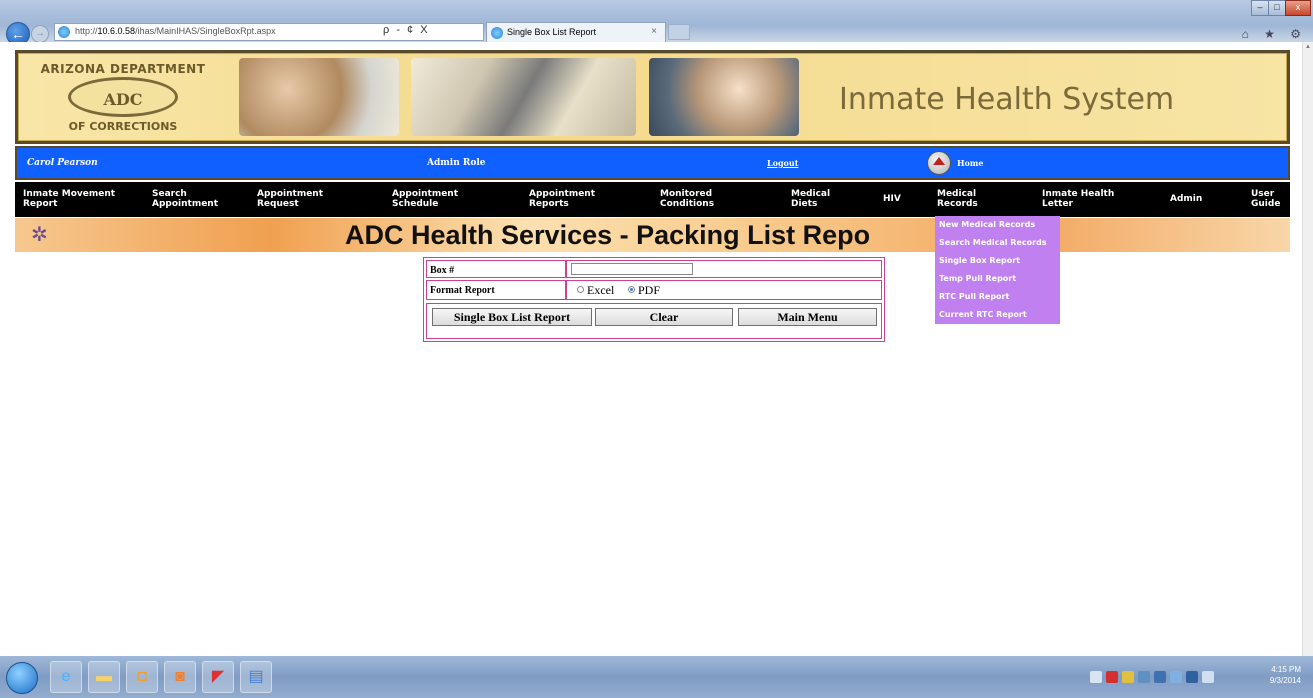 The height and width of the screenshot is (698, 1313). What do you see at coordinates (957, 199) in the screenshot?
I see `menu-medical-records: Medical Records` at bounding box center [957, 199].